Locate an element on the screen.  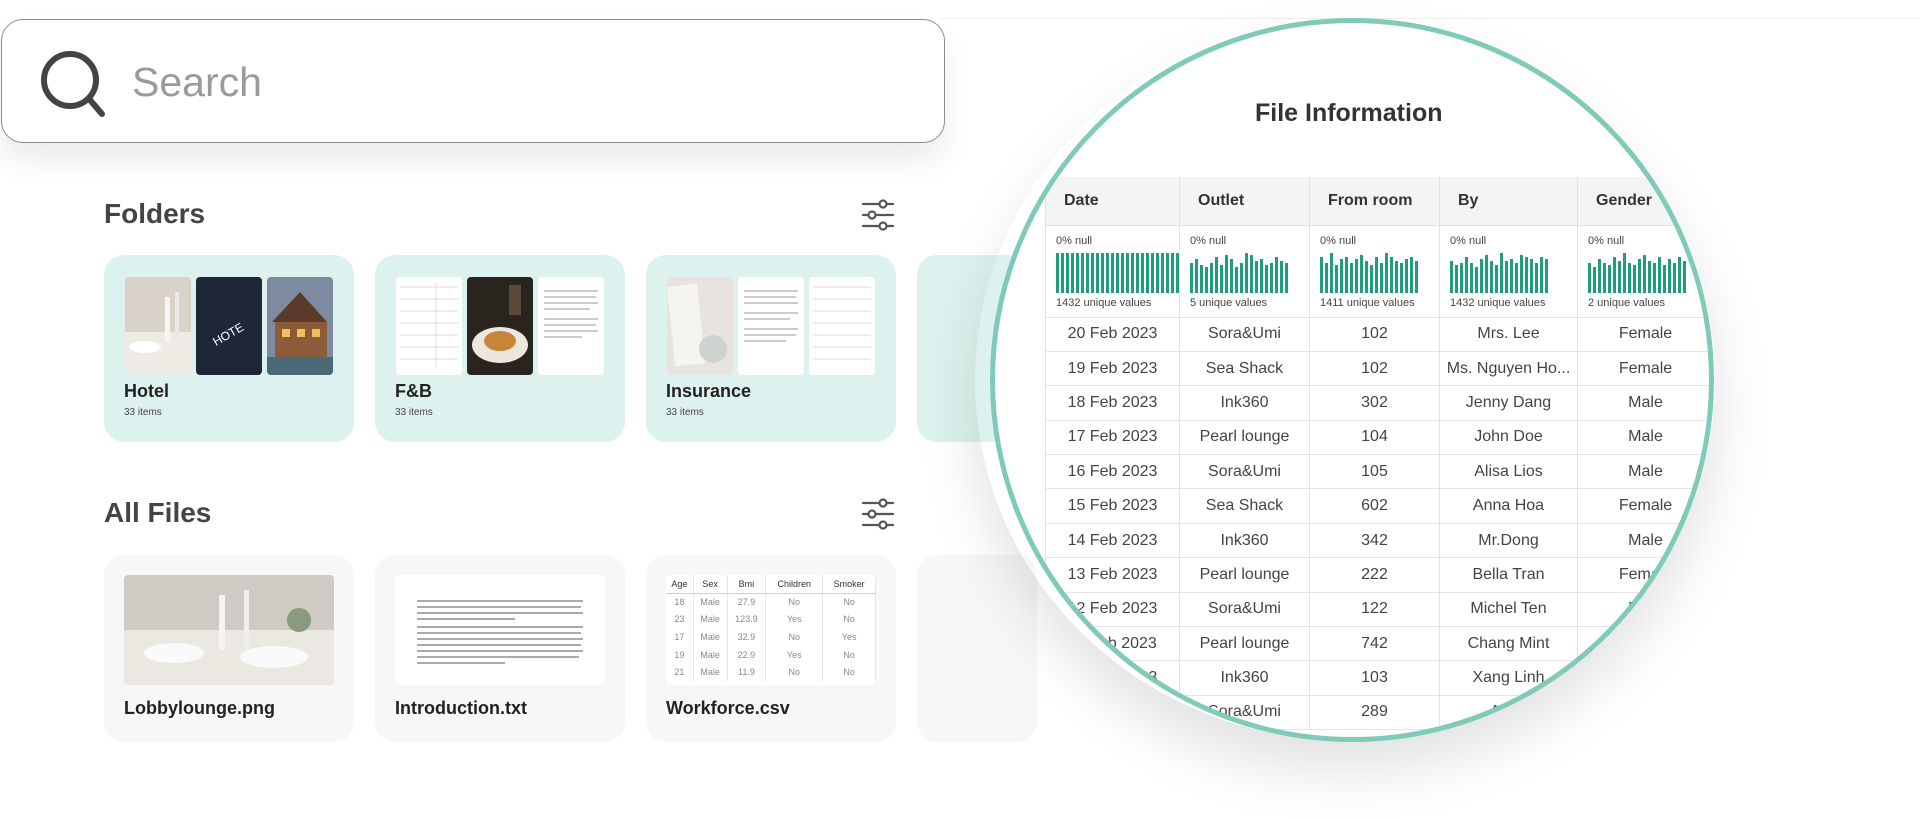
folder-name: F&B is located at coordinates (413, 391).